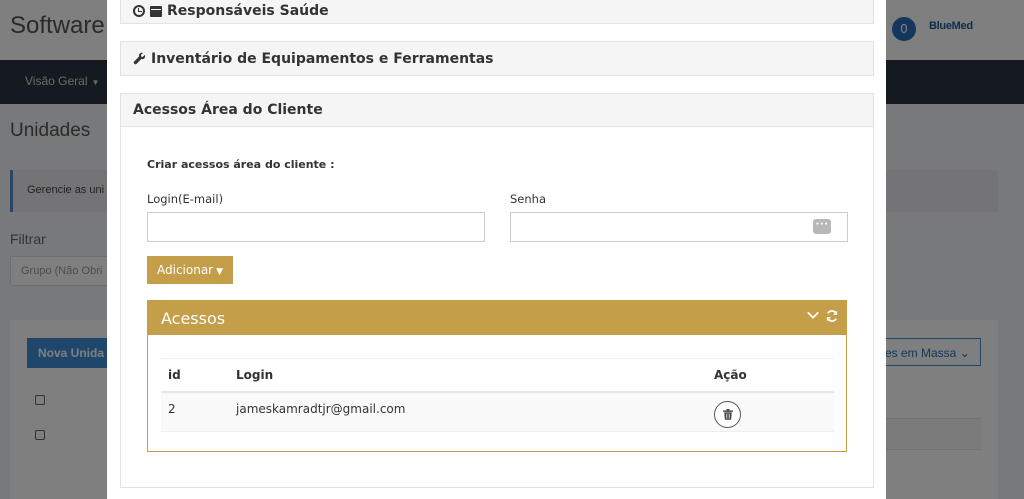  What do you see at coordinates (156, 11) in the screenshot?
I see `archive-icon` at bounding box center [156, 11].